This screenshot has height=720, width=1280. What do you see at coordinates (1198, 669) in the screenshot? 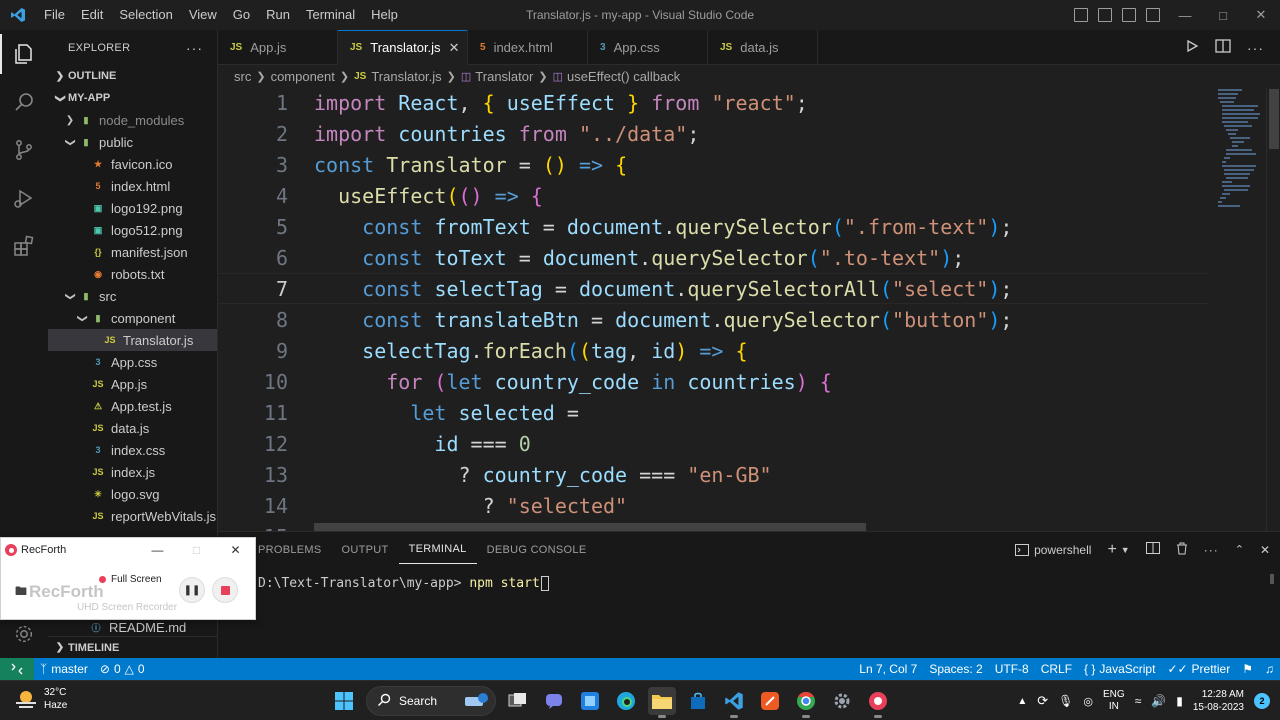
I see `prettier-status: ✓✓ Prettier` at bounding box center [1198, 669].